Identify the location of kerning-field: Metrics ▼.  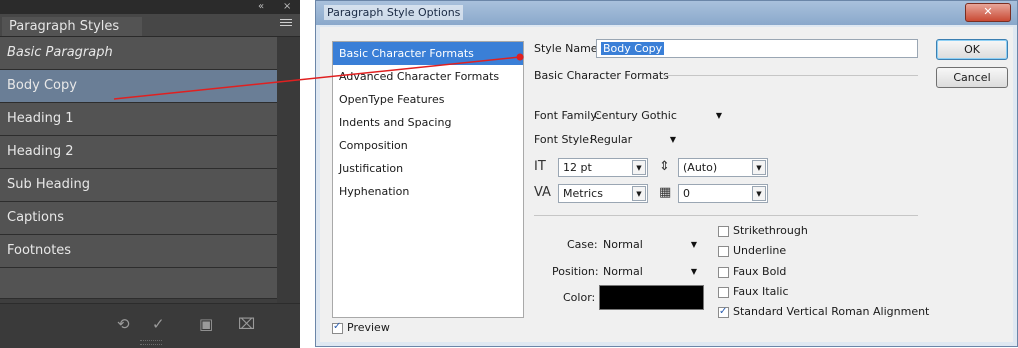
(603, 193).